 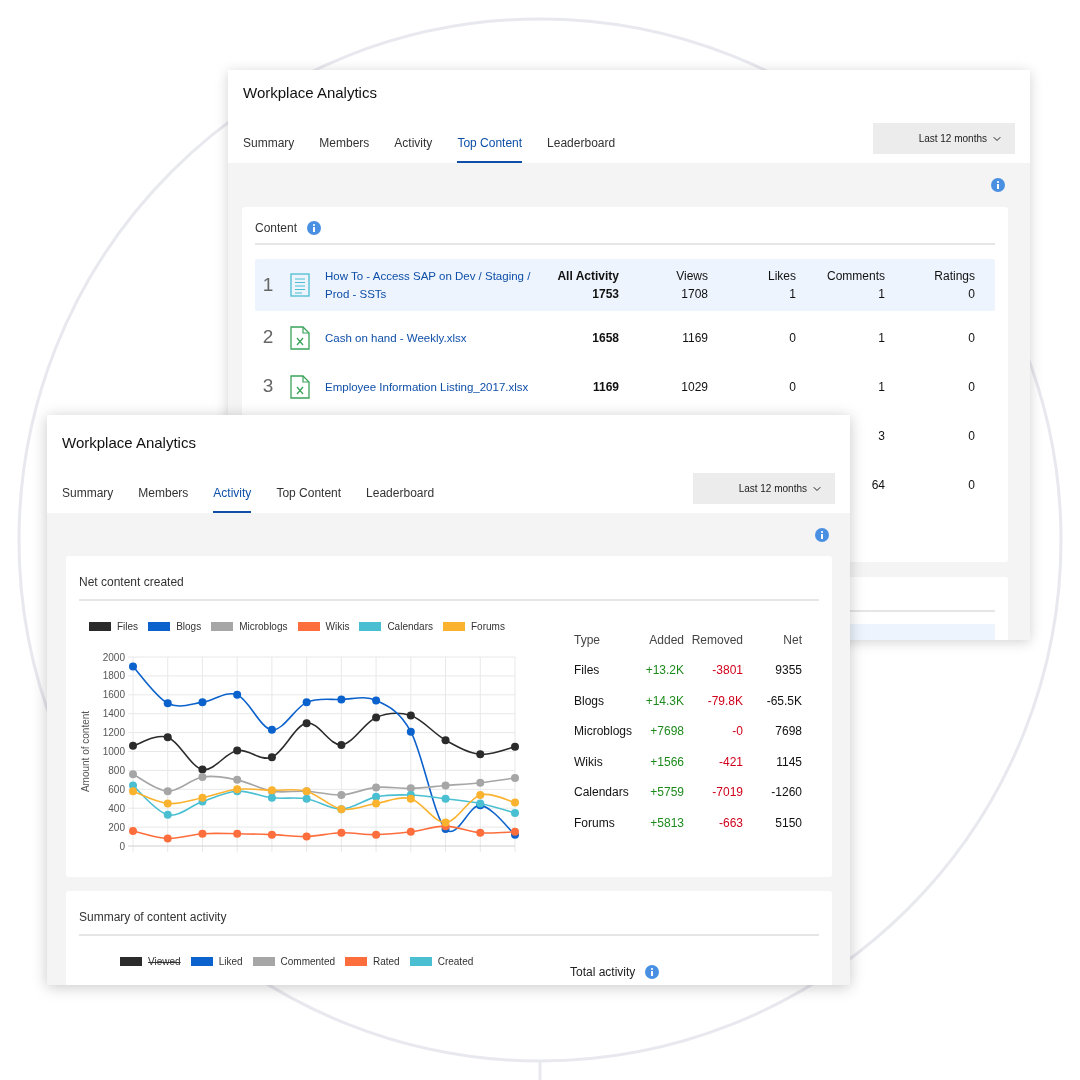 I want to click on column-header: Net, so click(x=792, y=640).